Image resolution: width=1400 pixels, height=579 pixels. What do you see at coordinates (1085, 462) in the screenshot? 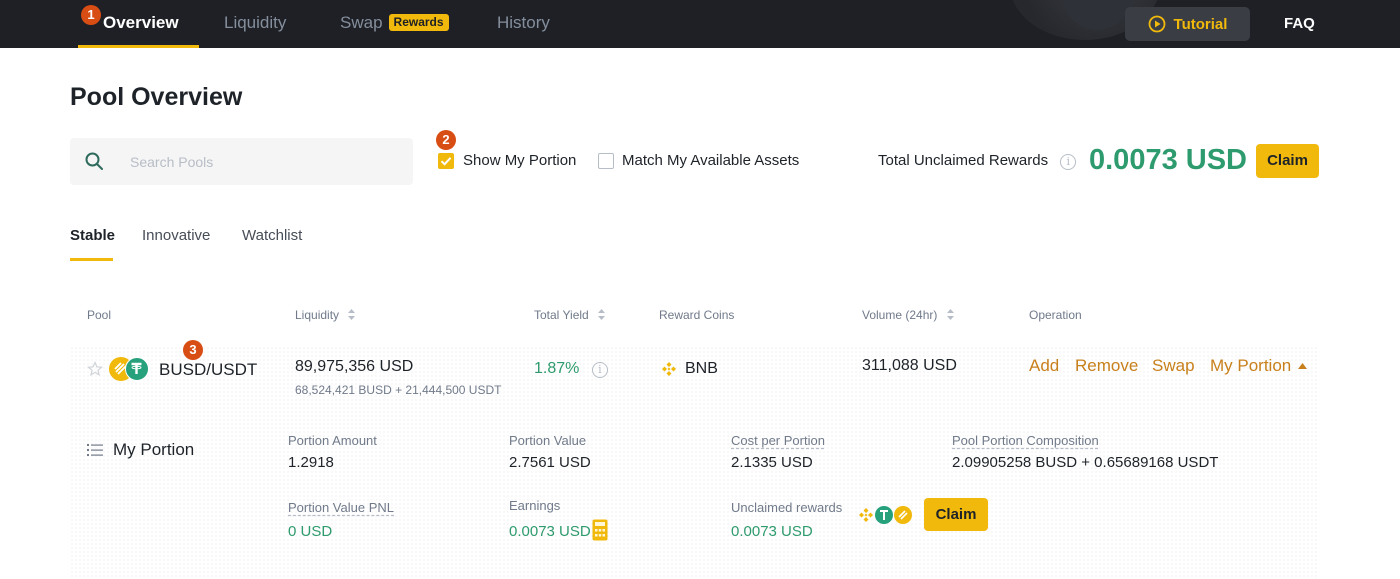
I see `pool-composition-value: 2.09905258 BUSD + 0.65689168 USDT` at bounding box center [1085, 462].